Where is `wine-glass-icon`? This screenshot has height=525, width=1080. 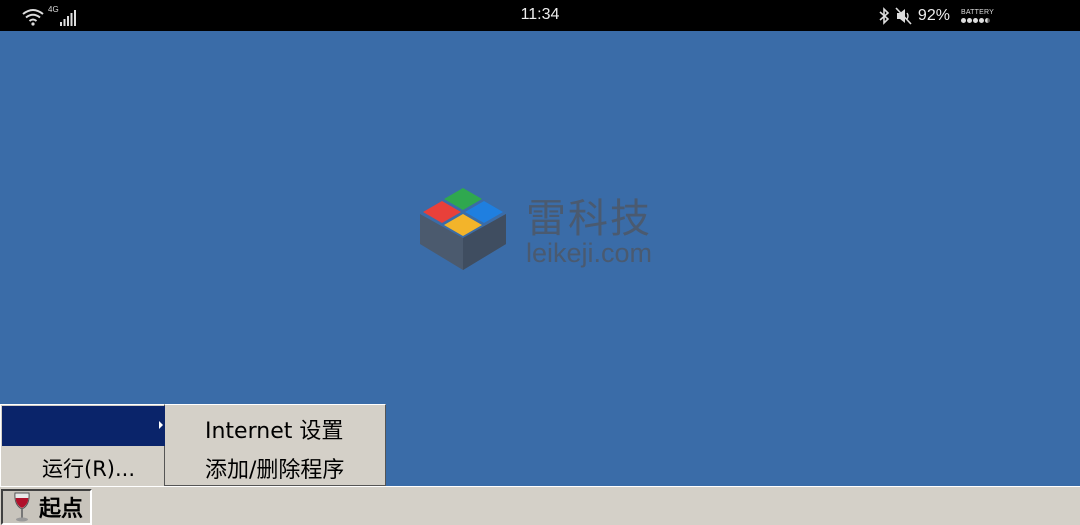
wine-glass-icon is located at coordinates (22, 507).